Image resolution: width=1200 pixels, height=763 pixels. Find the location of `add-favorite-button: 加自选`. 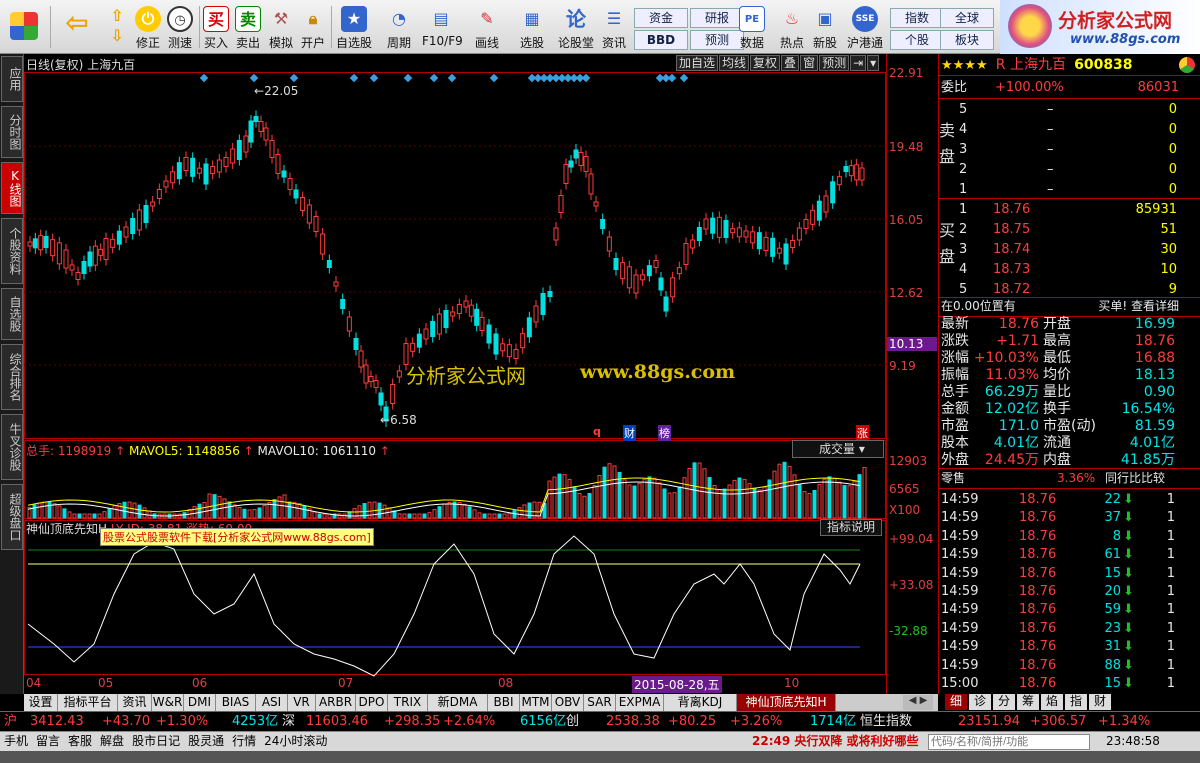

add-favorite-button: 加自选 is located at coordinates (697, 63).